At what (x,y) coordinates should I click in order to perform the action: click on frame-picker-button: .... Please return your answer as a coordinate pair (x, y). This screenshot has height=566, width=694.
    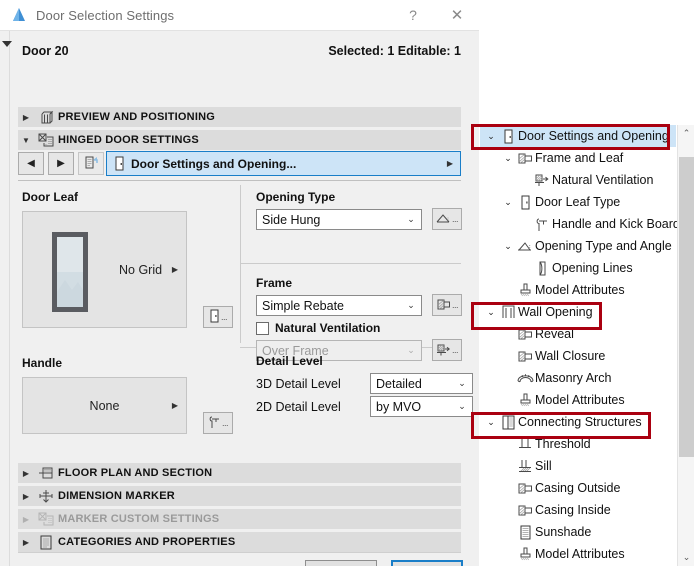
    Looking at the image, I should click on (447, 305).